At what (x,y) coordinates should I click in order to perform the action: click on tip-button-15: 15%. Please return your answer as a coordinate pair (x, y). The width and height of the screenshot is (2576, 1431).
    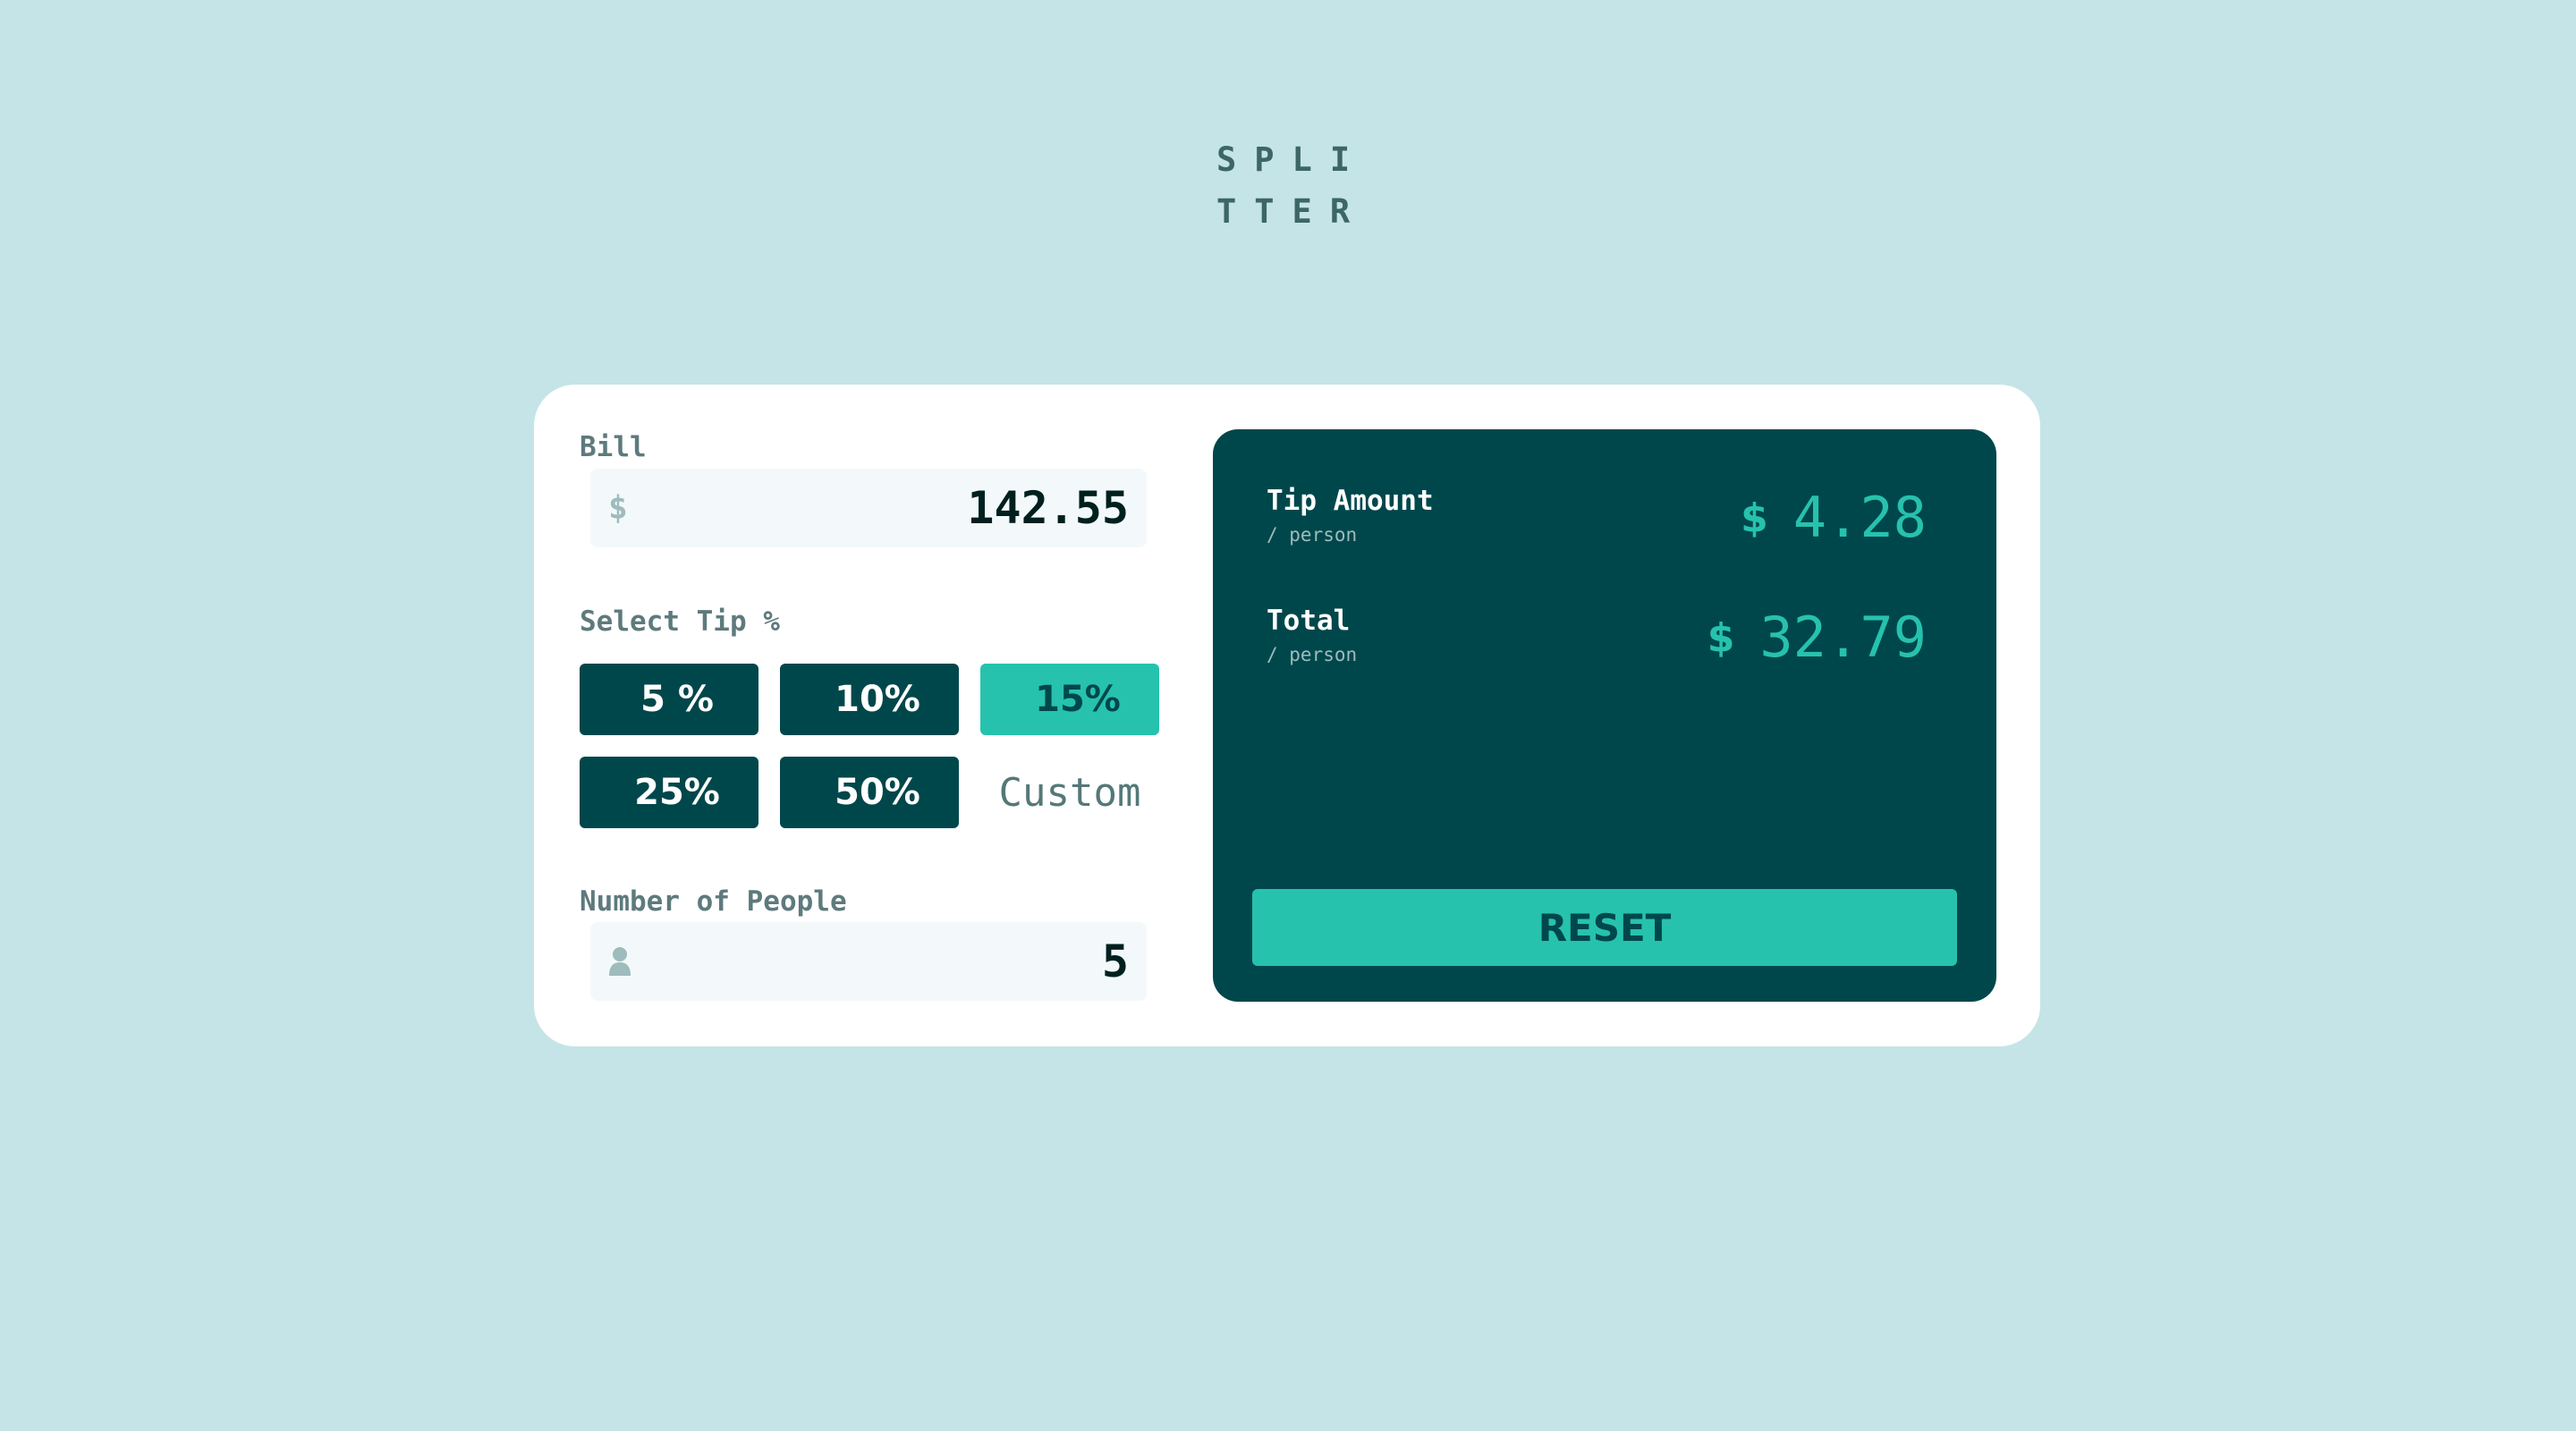
    Looking at the image, I should click on (1069, 700).